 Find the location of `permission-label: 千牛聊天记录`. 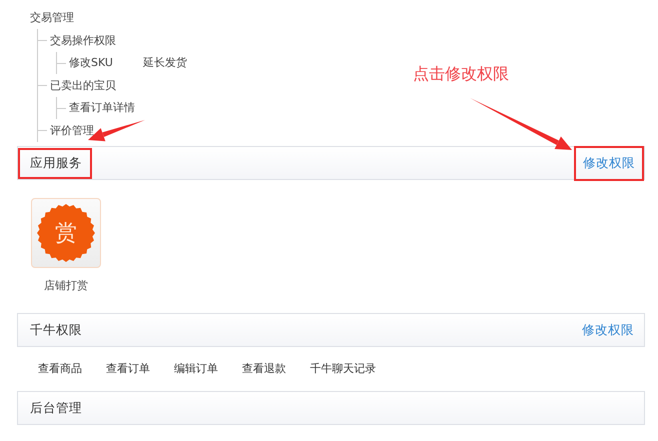

permission-label: 千牛聊天记录 is located at coordinates (343, 369).